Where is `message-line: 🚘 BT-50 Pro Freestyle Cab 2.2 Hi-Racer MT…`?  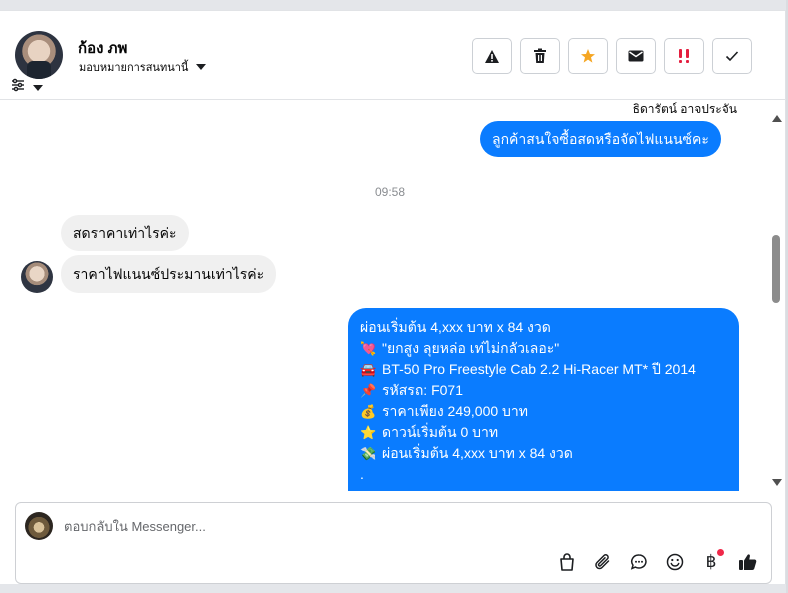 message-line: 🚘 BT-50 Pro Freestyle Cab 2.2 Hi-Racer MT… is located at coordinates (543, 369).